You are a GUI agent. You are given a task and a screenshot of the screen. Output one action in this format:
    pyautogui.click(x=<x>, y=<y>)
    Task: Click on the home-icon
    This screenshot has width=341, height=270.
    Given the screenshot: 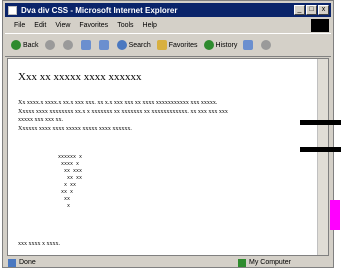 What is the action you would take?
    pyautogui.click(x=103, y=45)
    